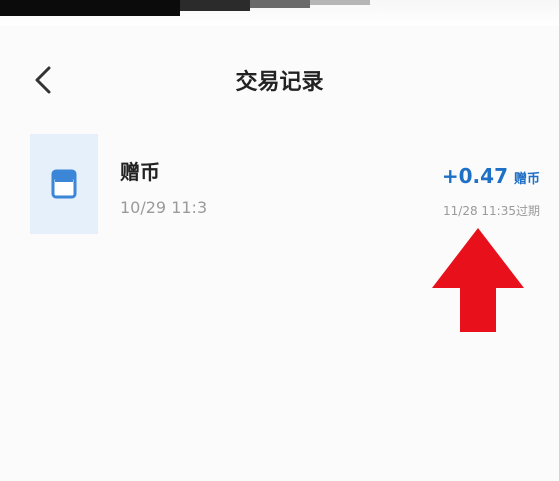  I want to click on amount-value: +0.47, so click(474, 176).